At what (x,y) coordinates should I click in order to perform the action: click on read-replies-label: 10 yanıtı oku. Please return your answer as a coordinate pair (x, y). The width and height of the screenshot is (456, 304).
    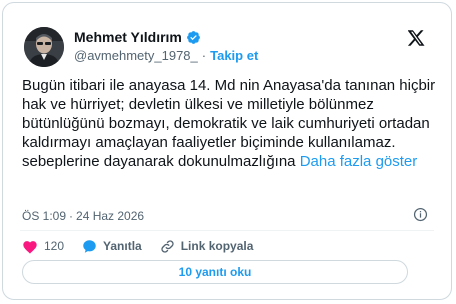
    Looking at the image, I should click on (215, 272).